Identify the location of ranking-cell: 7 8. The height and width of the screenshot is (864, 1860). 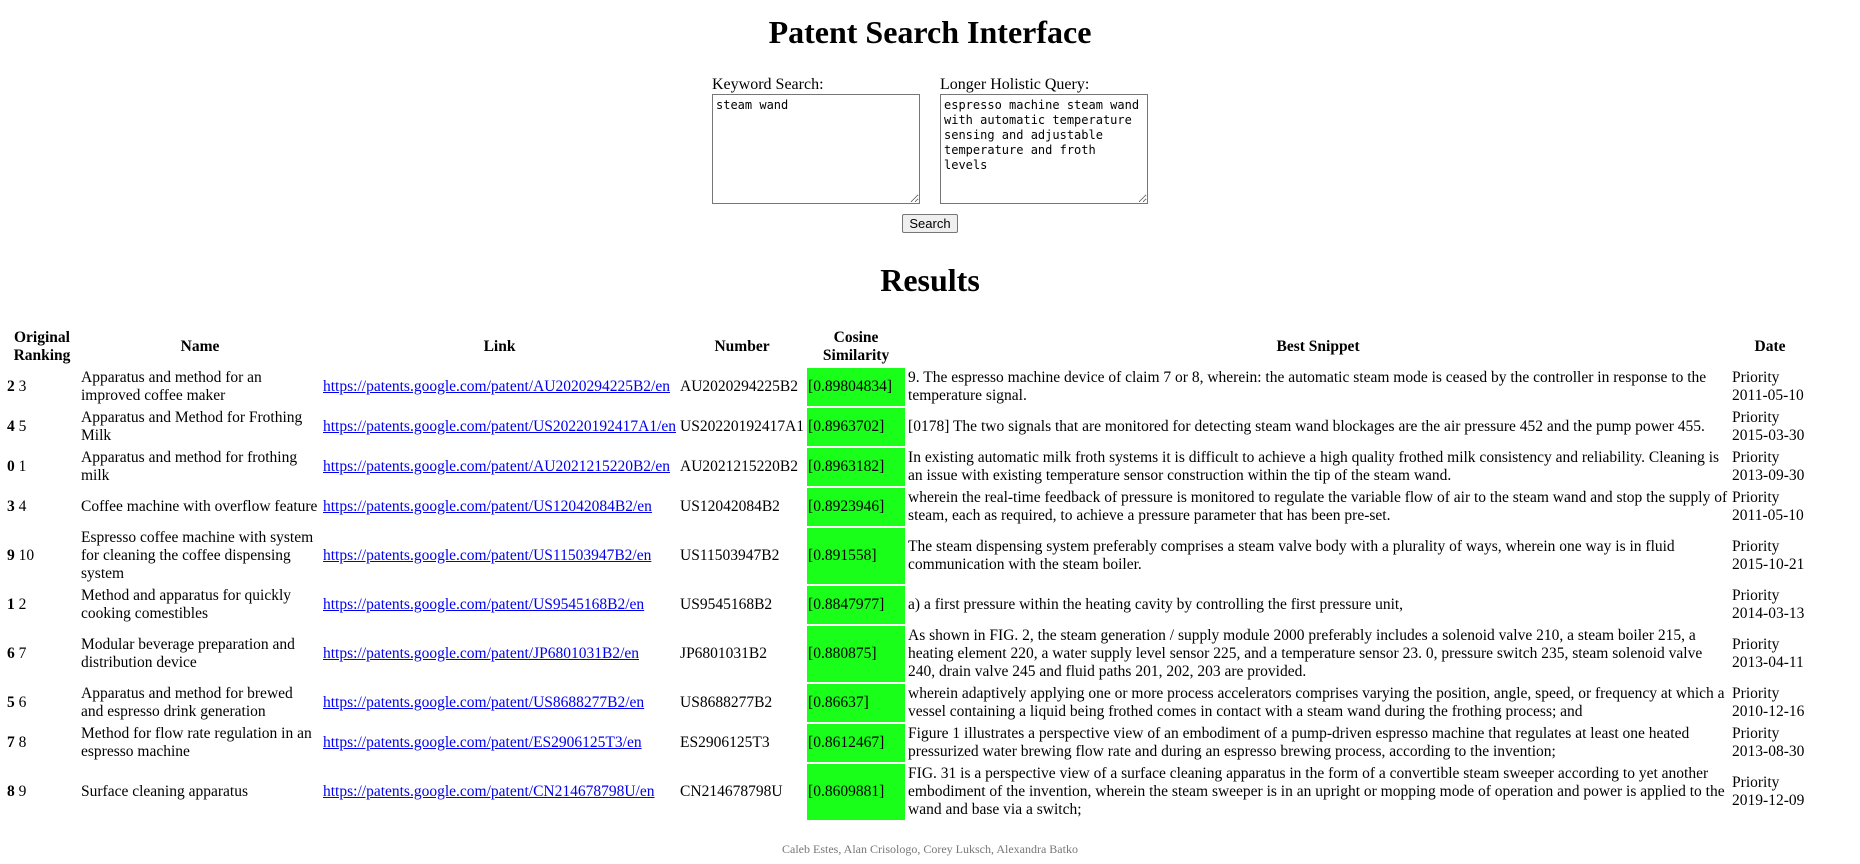
(42, 743).